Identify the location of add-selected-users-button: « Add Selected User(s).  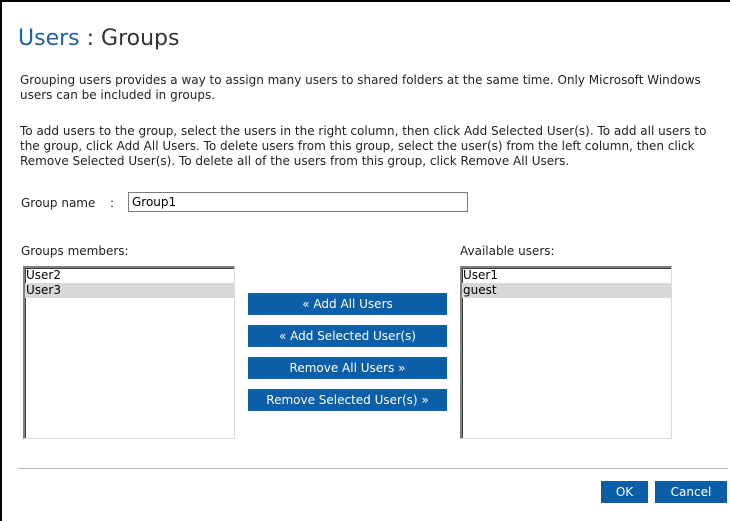
(347, 336).